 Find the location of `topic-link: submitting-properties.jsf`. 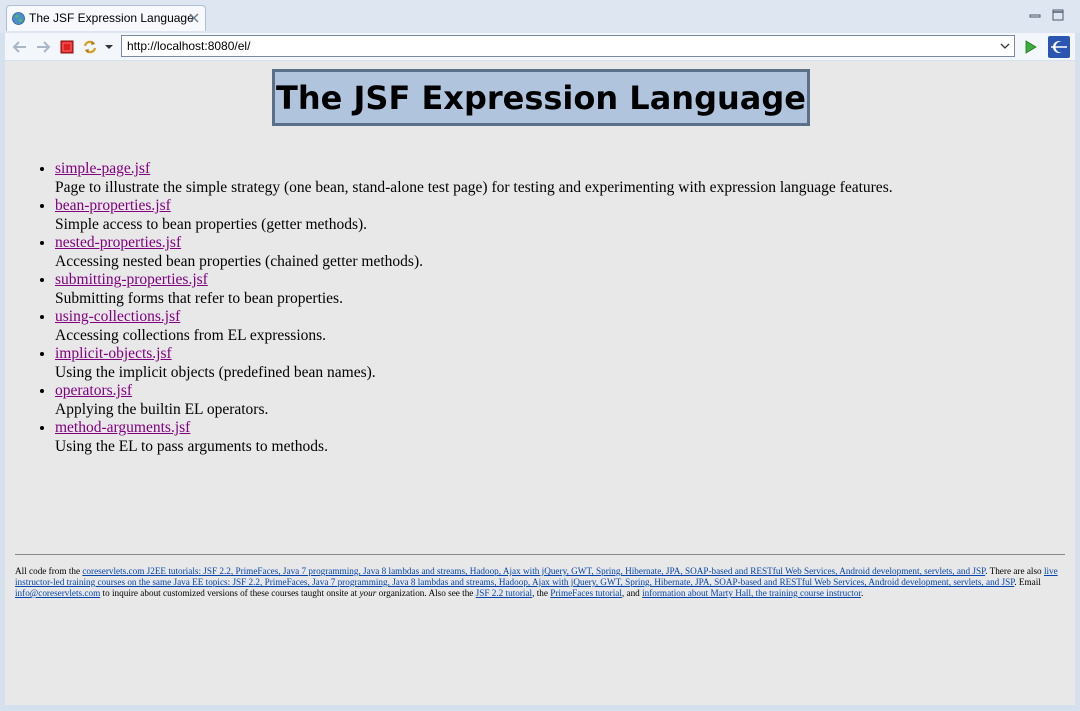

topic-link: submitting-properties.jsf is located at coordinates (131, 279).